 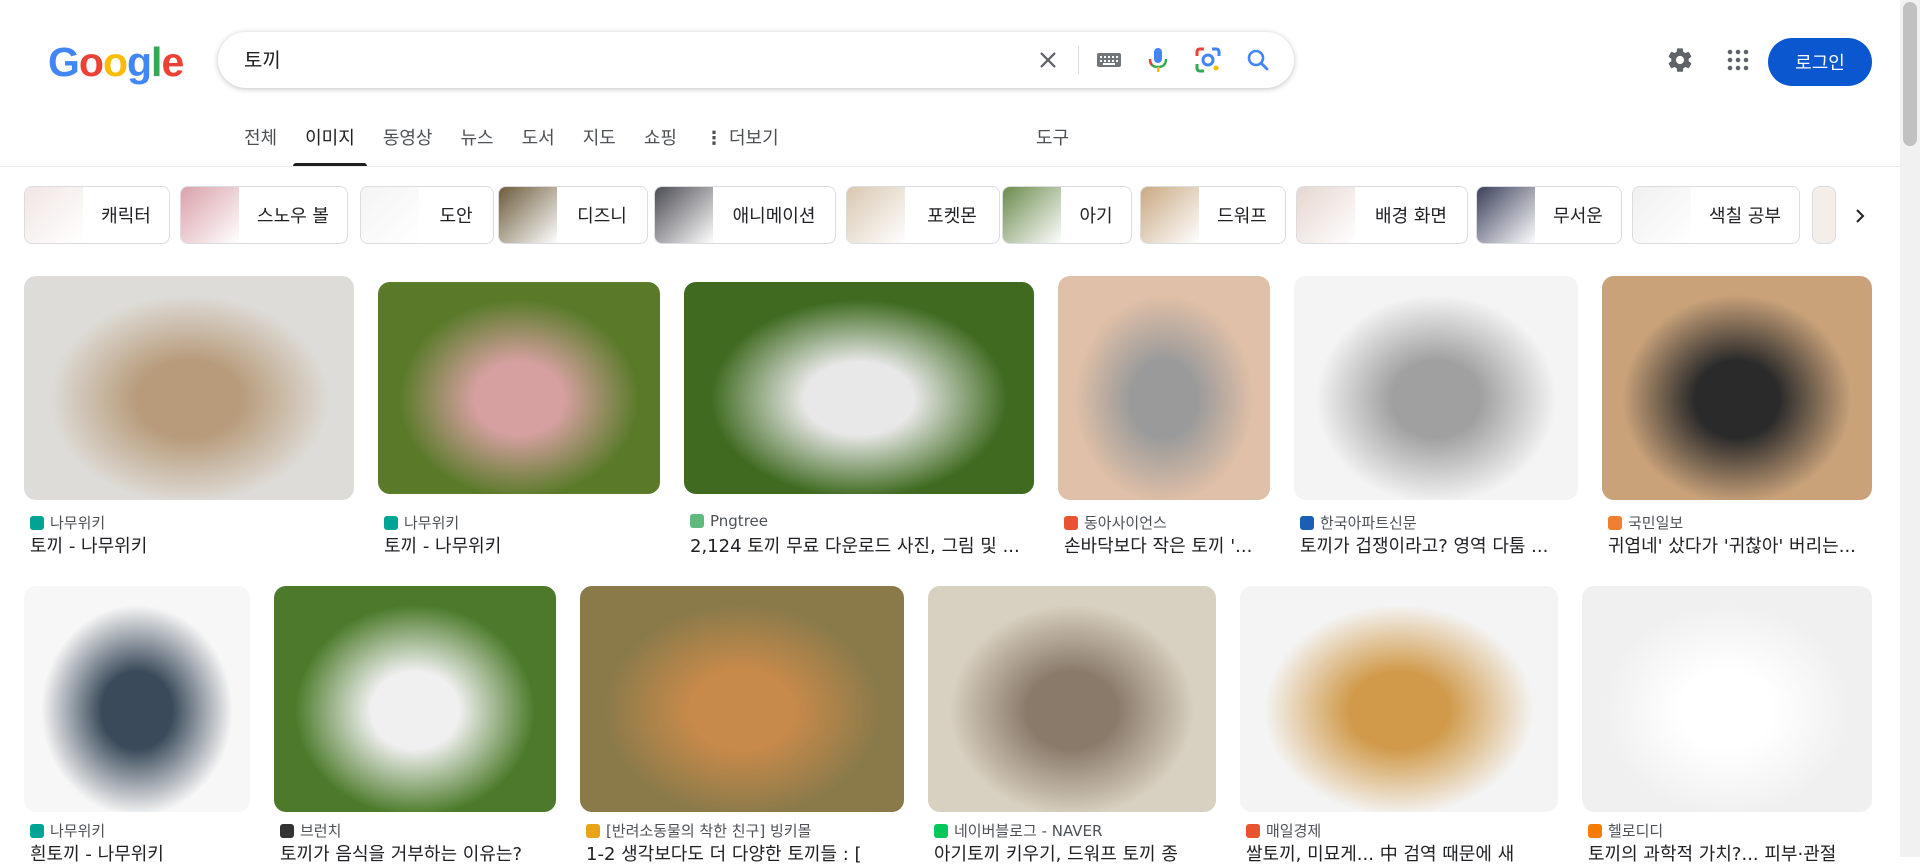 I want to click on related-chip: 디즈니, so click(x=573, y=215).